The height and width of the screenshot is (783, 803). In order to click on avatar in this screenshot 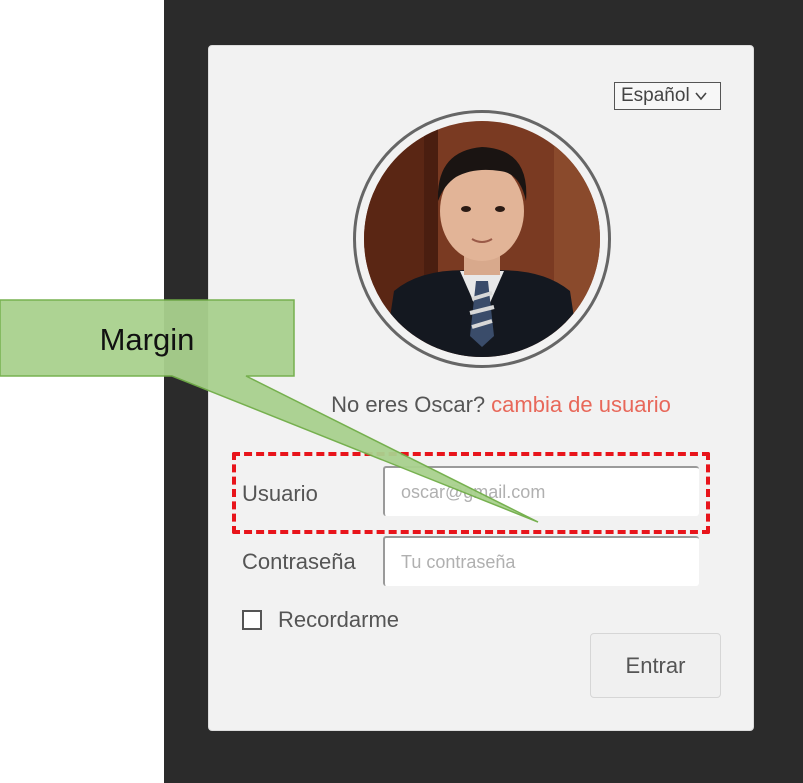, I will do `click(482, 239)`.